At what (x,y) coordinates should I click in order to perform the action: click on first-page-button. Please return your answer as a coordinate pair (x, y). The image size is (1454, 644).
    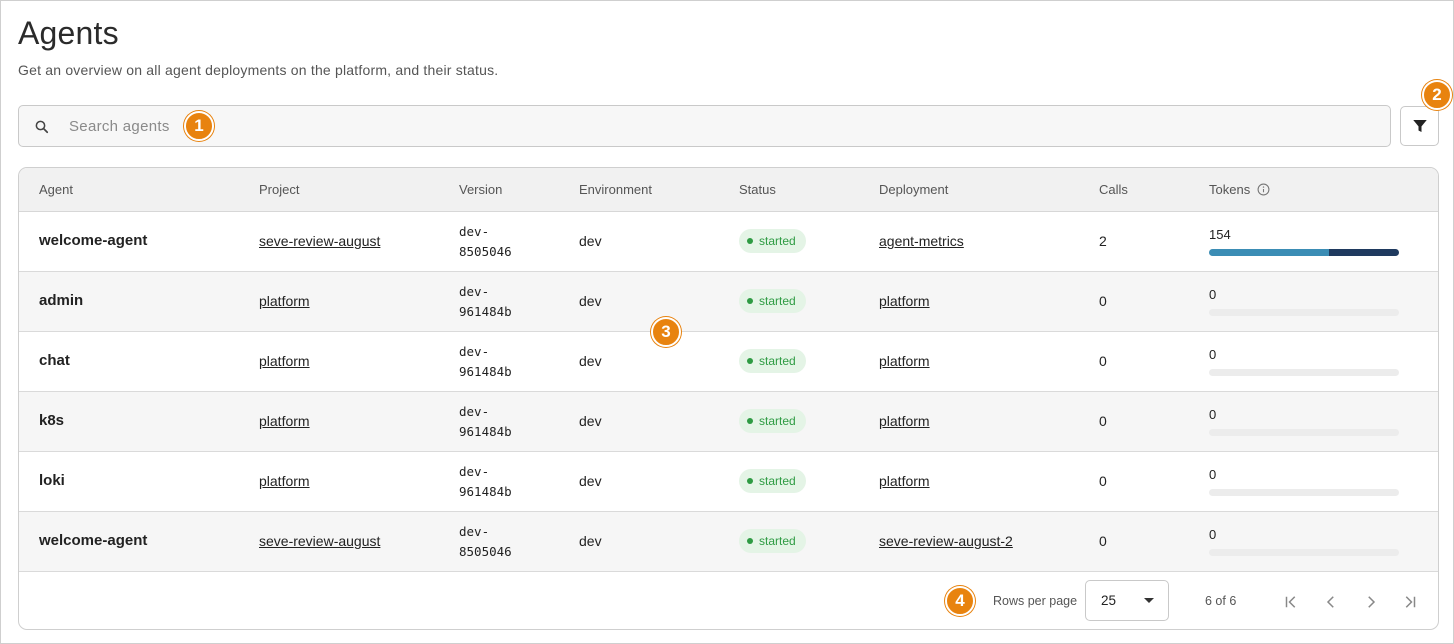
    Looking at the image, I should click on (1291, 602).